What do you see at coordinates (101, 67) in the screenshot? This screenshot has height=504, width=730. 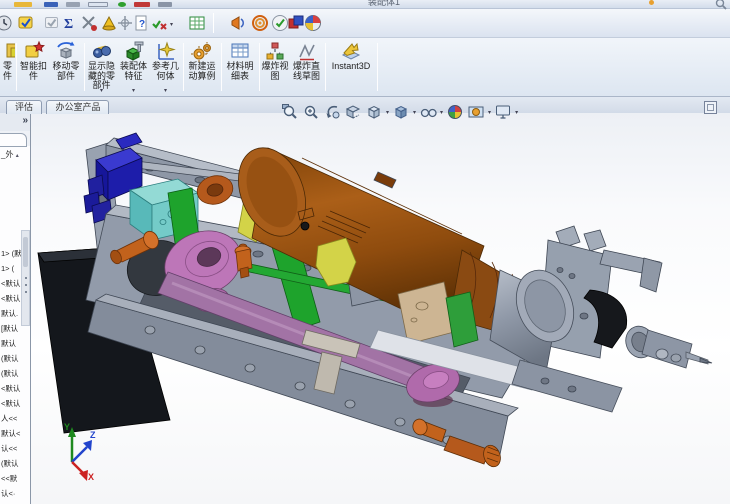 I see `show-hidden-components-button: 显示隐 藏的零 部件 ▾` at bounding box center [101, 67].